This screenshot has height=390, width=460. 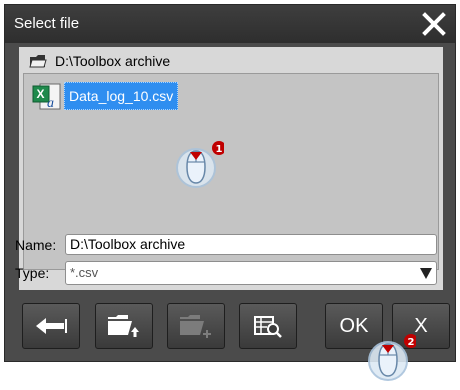 What do you see at coordinates (230, 24) in the screenshot?
I see `title-bar: Select file` at bounding box center [230, 24].